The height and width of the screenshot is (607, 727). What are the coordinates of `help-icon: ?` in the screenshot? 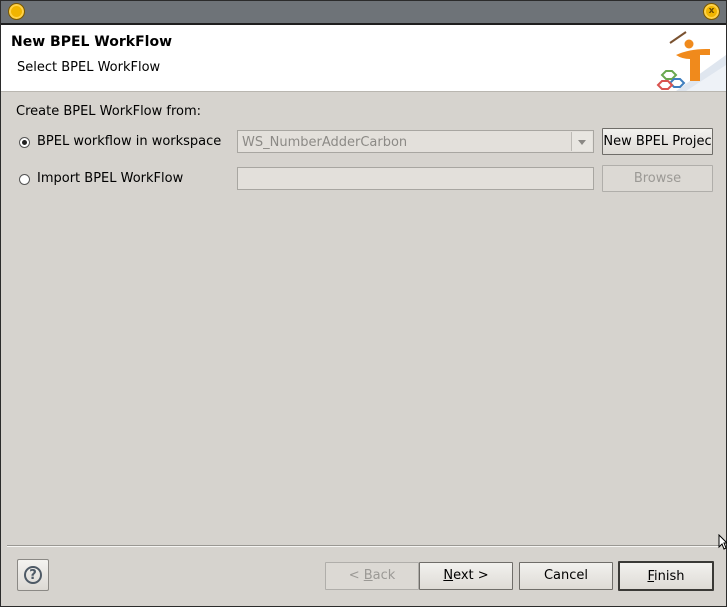 It's located at (33, 575).